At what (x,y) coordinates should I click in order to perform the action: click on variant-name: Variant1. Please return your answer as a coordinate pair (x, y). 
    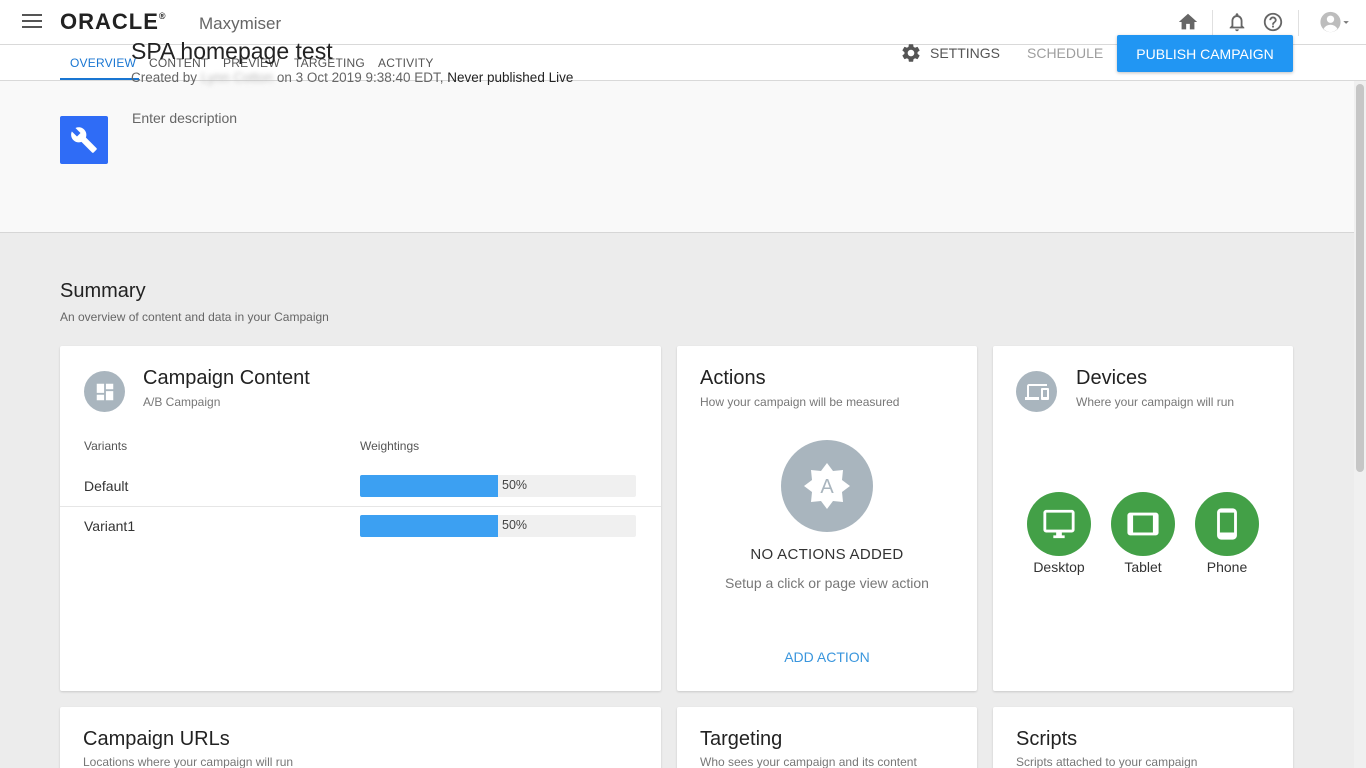
    Looking at the image, I should click on (109, 526).